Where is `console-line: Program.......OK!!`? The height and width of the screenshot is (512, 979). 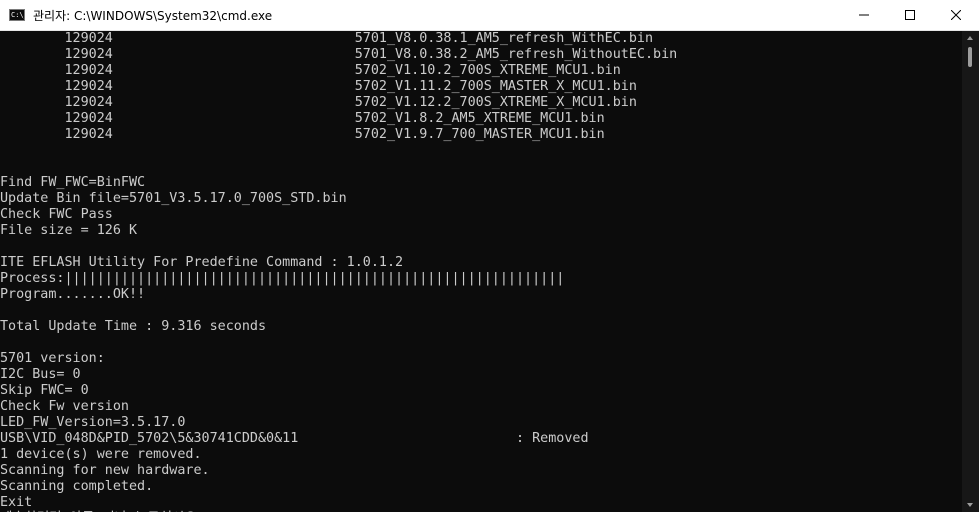 console-line: Program.......OK!! is located at coordinates (73, 294).